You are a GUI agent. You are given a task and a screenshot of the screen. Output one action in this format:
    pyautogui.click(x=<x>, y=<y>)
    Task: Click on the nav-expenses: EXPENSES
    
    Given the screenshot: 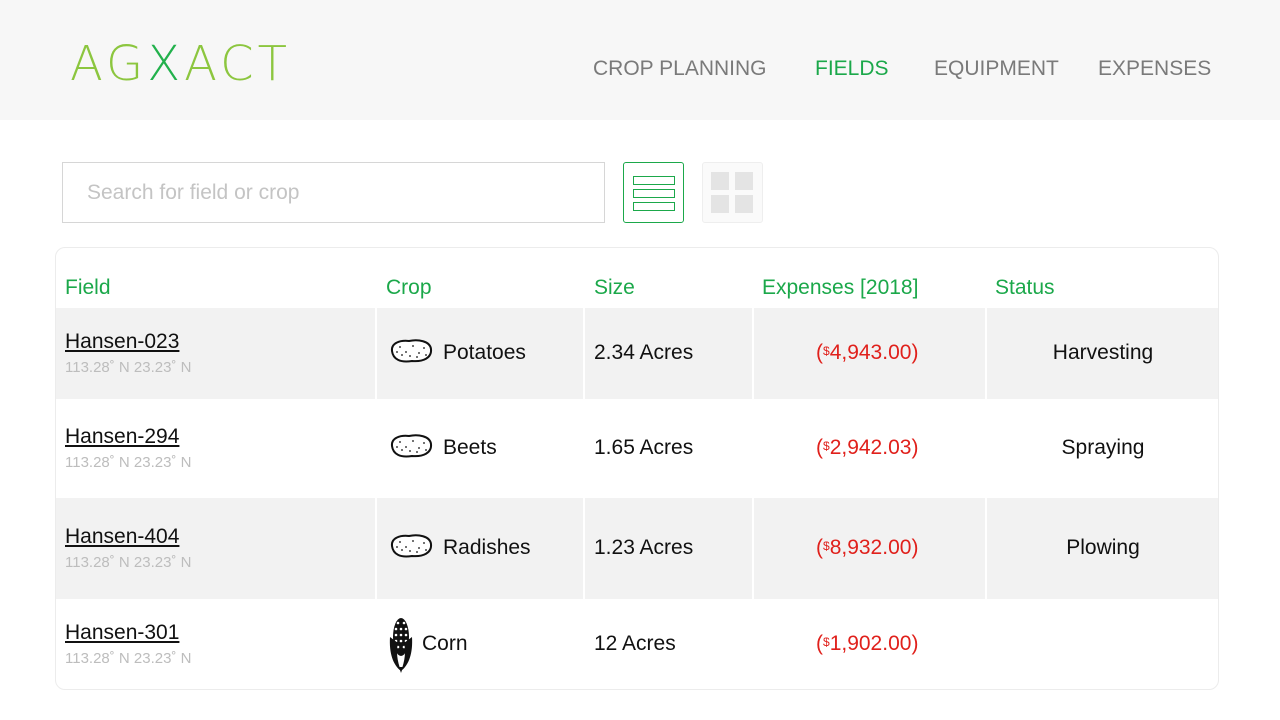 What is the action you would take?
    pyautogui.click(x=1154, y=69)
    